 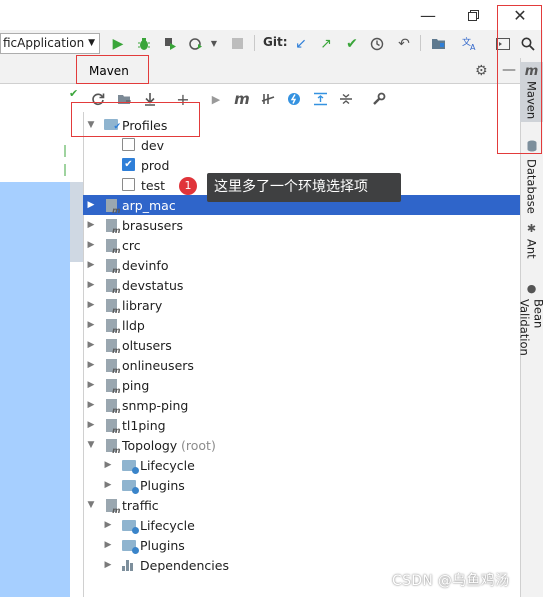 What do you see at coordinates (271, 15) in the screenshot?
I see `window-title-bar: — ✕` at bounding box center [271, 15].